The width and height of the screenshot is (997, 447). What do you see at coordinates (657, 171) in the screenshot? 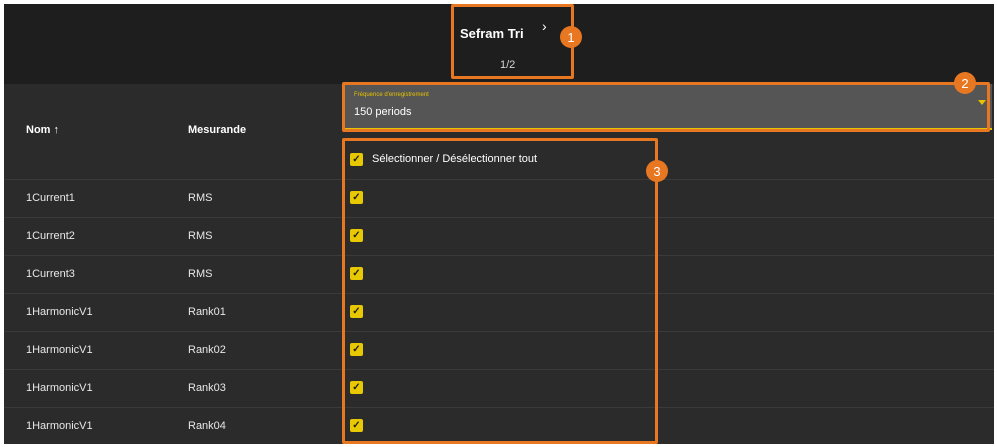
I see `callout-badge-3: 3` at bounding box center [657, 171].